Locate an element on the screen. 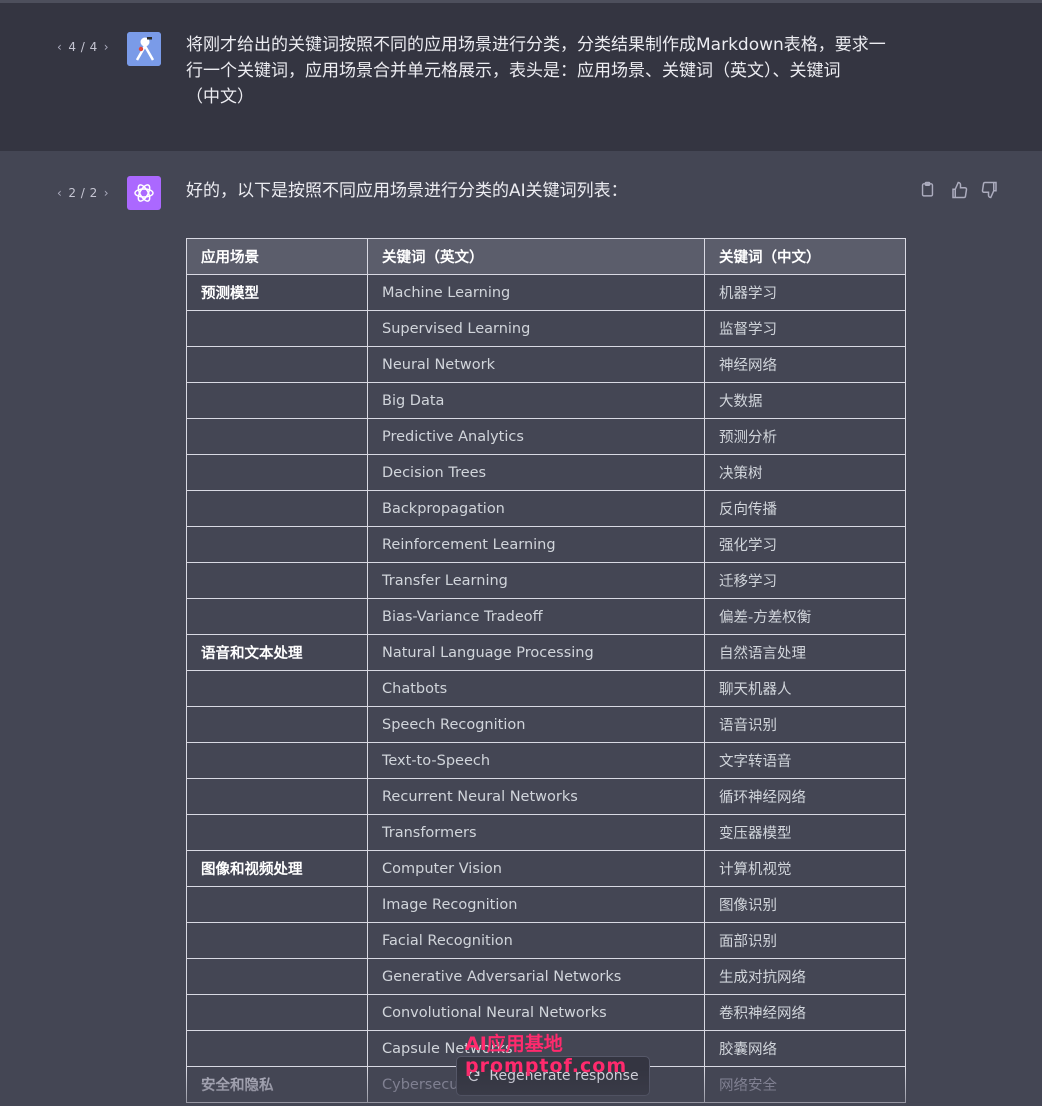  table-row: Bias-Variance Tradeoff 偏差-方差权衡 is located at coordinates (546, 616).